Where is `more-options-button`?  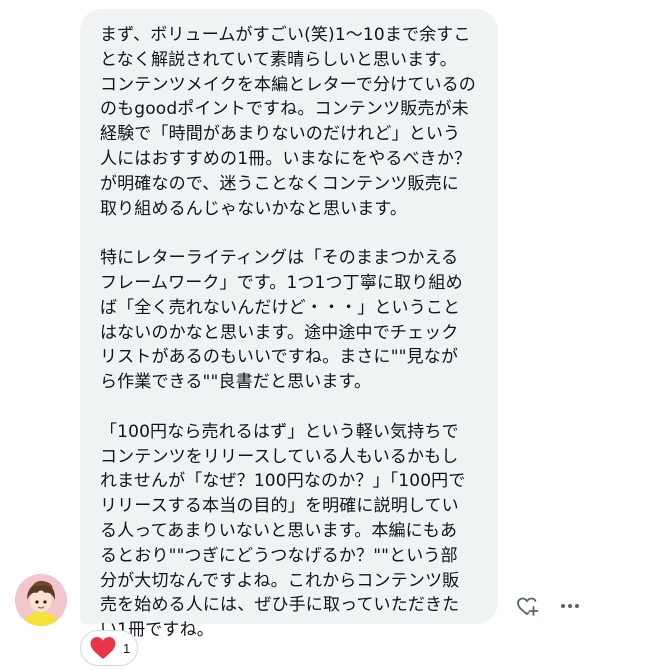
more-options-button is located at coordinates (570, 606).